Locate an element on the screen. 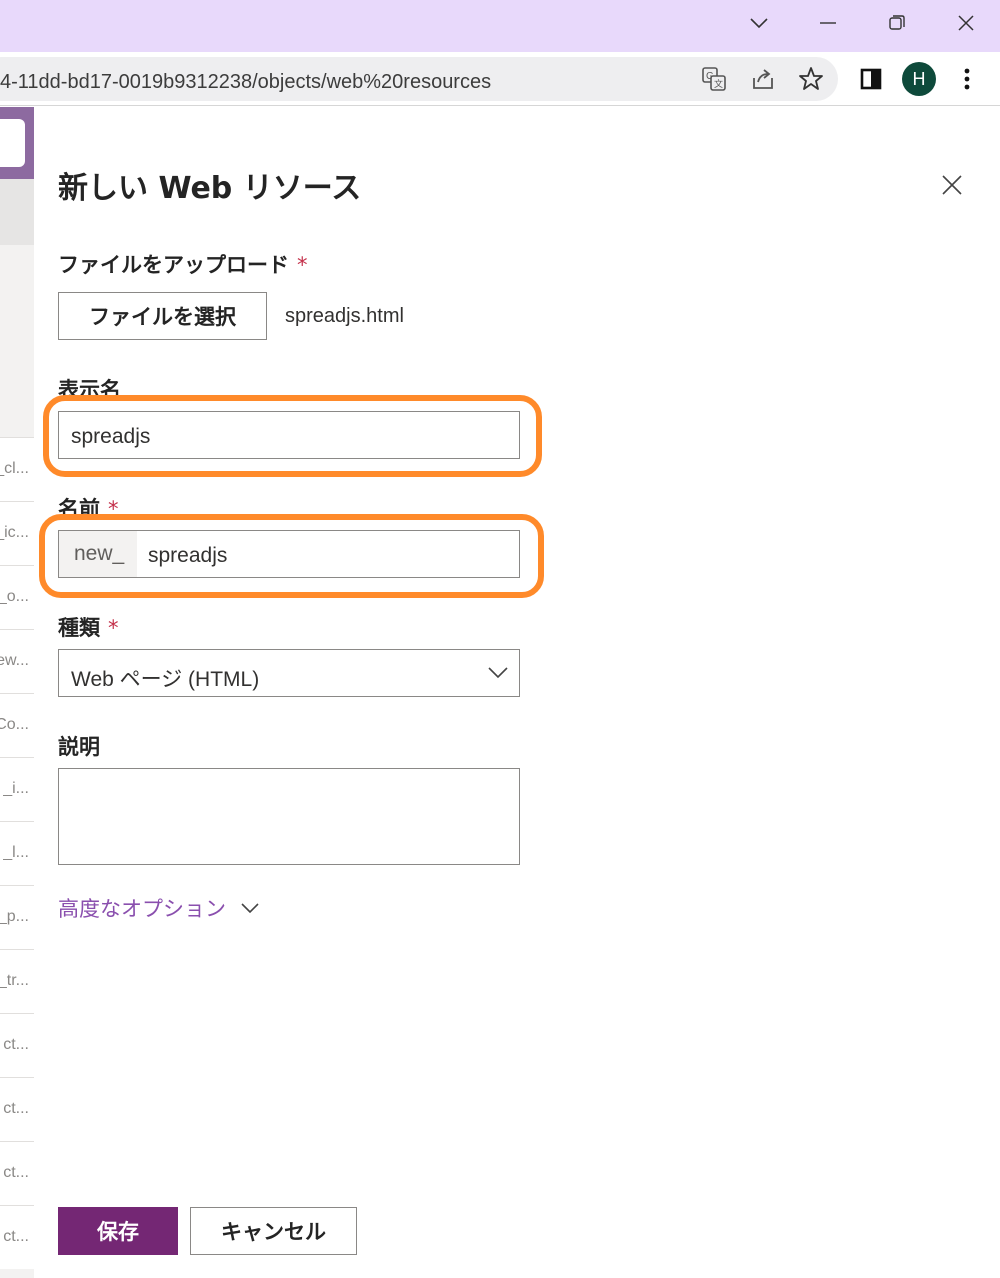  selected-file-name: spreadjs.html is located at coordinates (344, 316).